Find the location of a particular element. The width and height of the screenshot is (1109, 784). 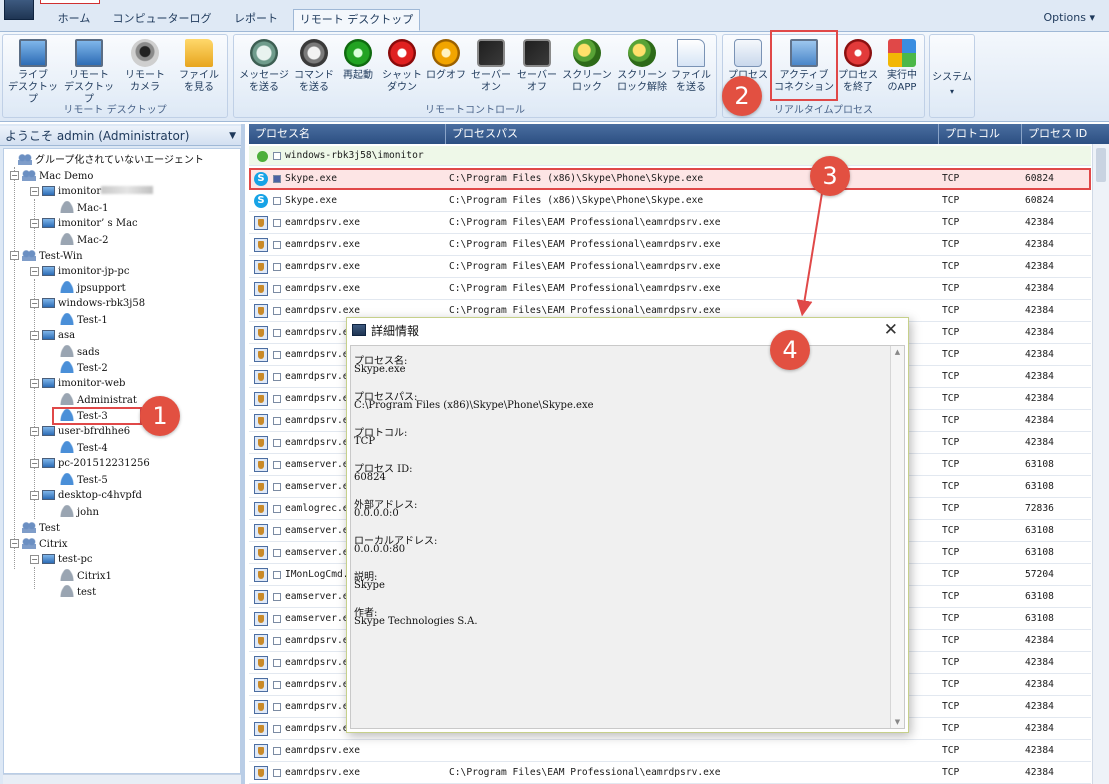

tab-home: ホーム is located at coordinates (74, 20).